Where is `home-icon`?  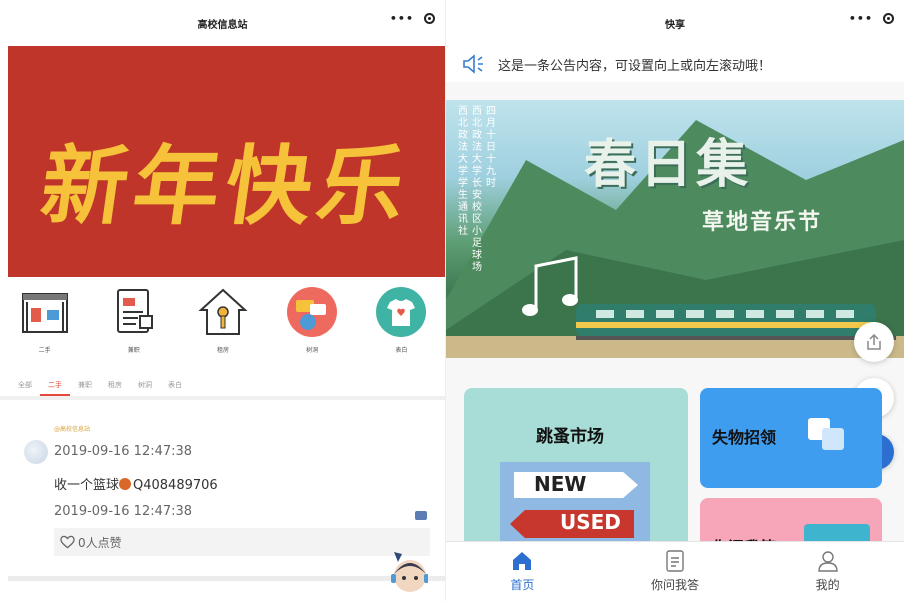 home-icon is located at coordinates (522, 561).